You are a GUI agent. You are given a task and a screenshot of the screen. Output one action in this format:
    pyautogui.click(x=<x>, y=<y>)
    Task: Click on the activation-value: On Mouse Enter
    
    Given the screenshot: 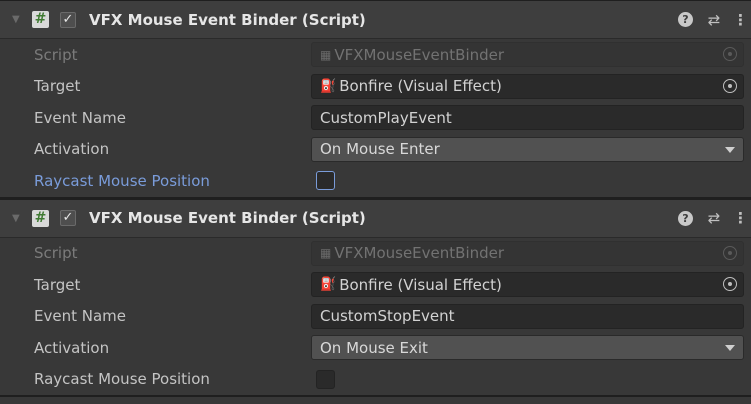 What is the action you would take?
    pyautogui.click(x=380, y=149)
    